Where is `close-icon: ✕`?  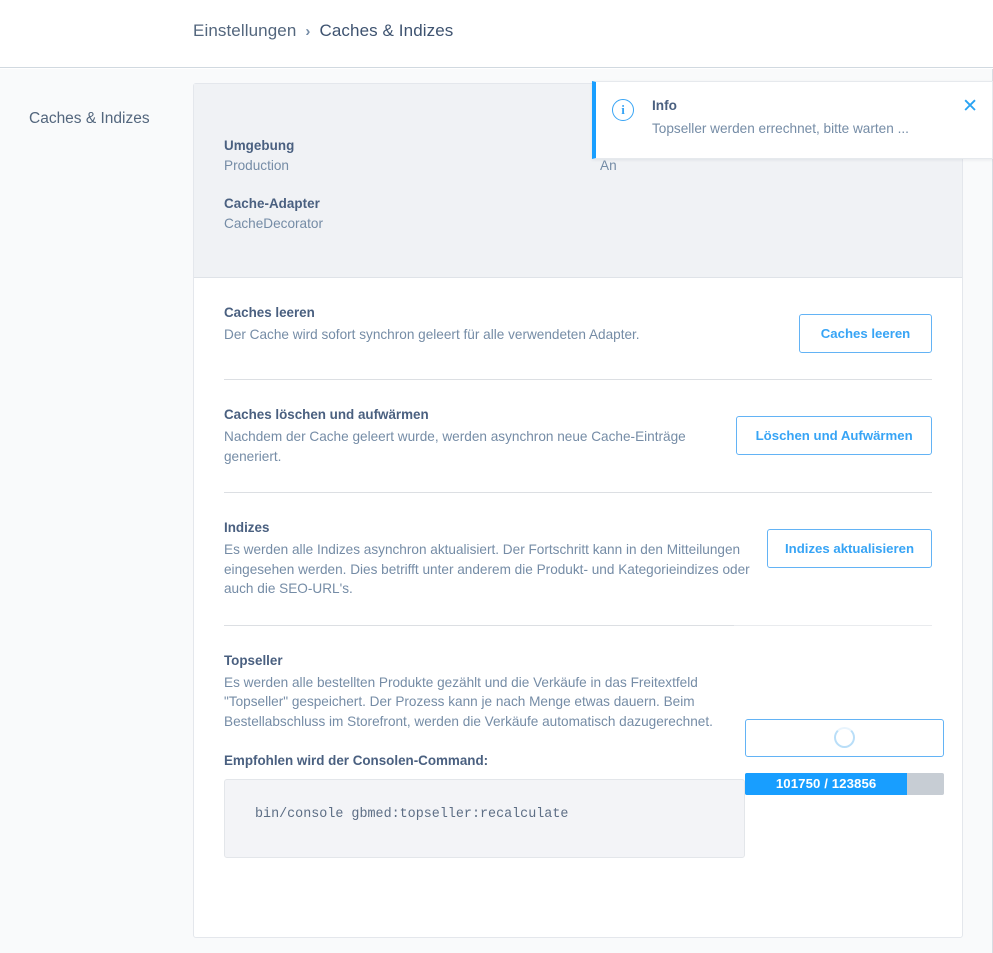 close-icon: ✕ is located at coordinates (970, 106).